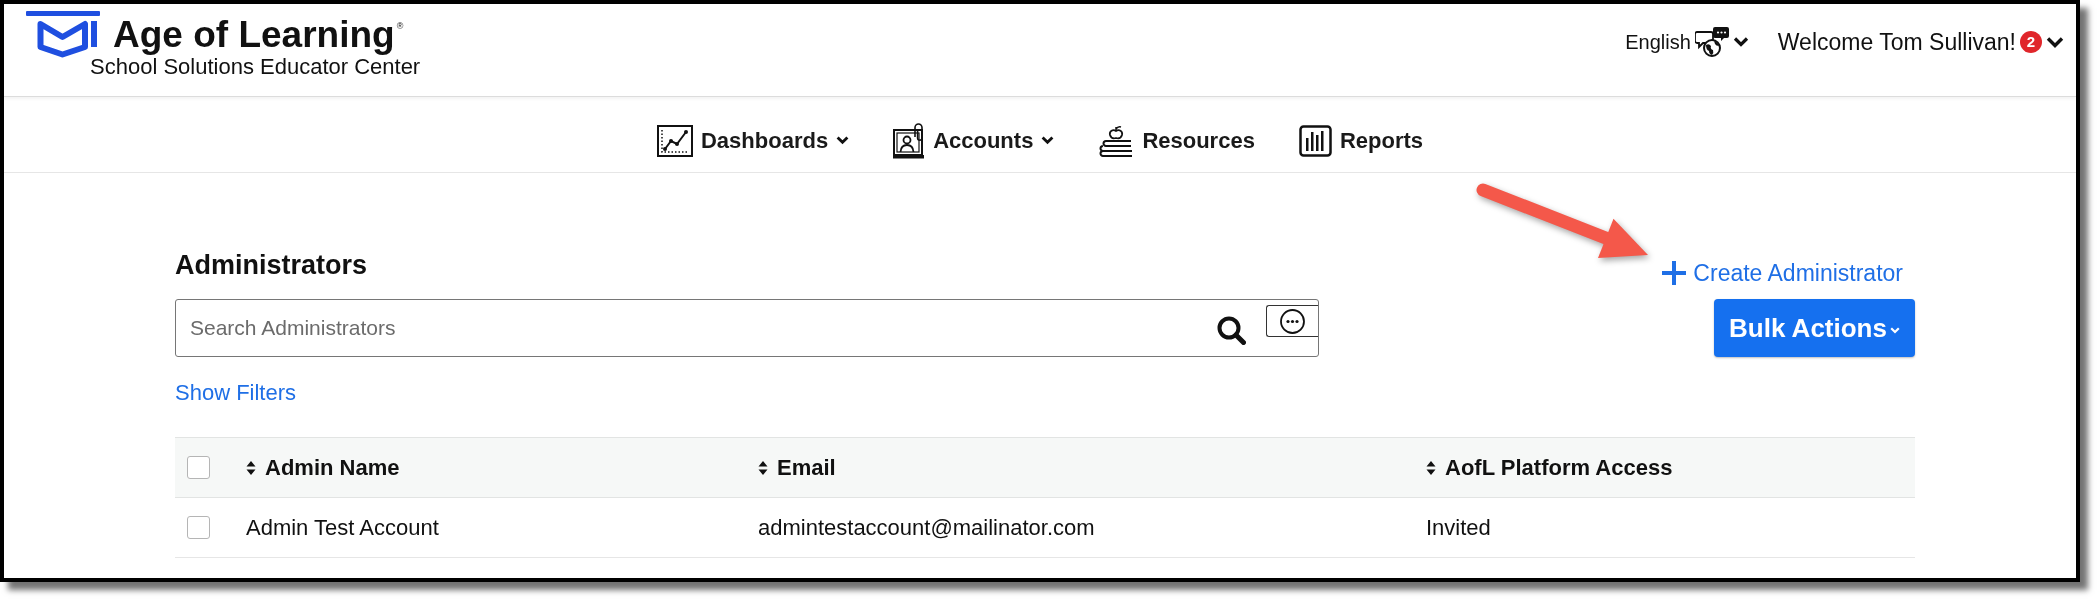  Describe the element at coordinates (1814, 328) in the screenshot. I see `bulk-actions-button: Bulk Actions` at that location.